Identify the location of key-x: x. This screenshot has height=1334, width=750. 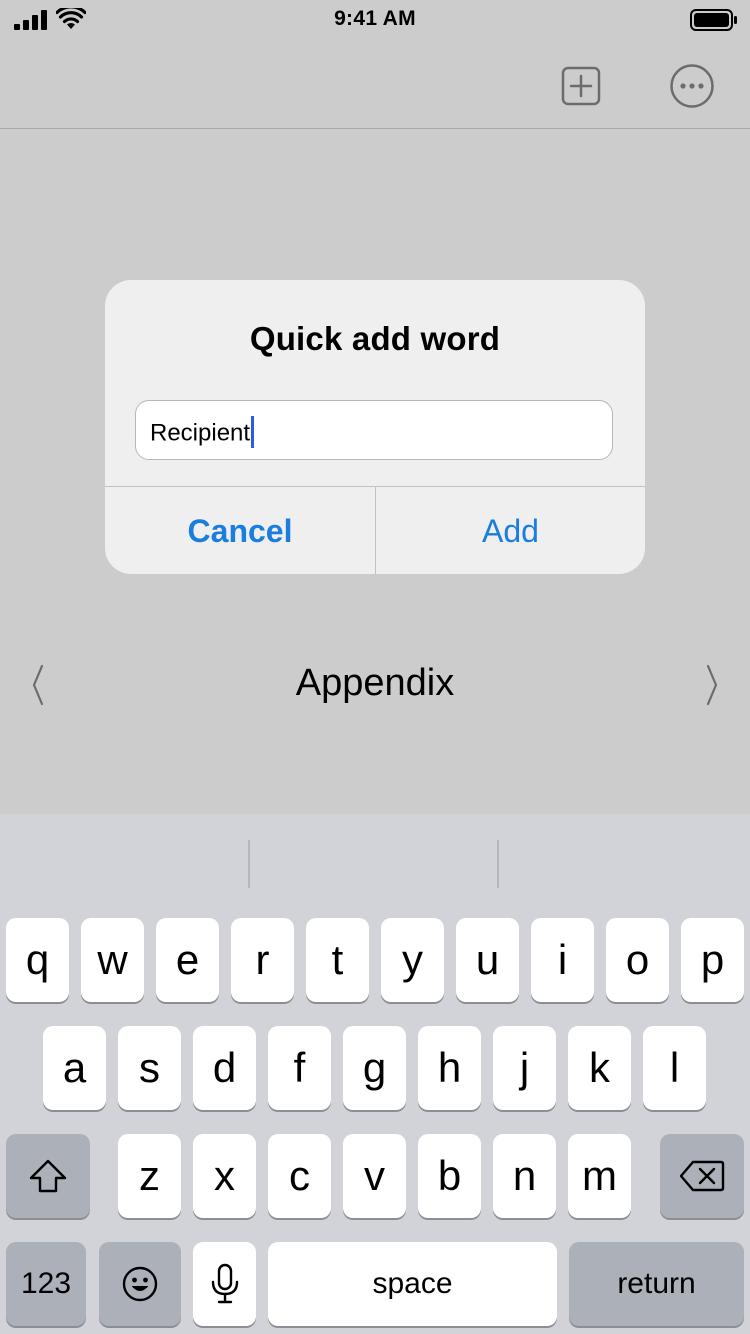
(224, 1176).